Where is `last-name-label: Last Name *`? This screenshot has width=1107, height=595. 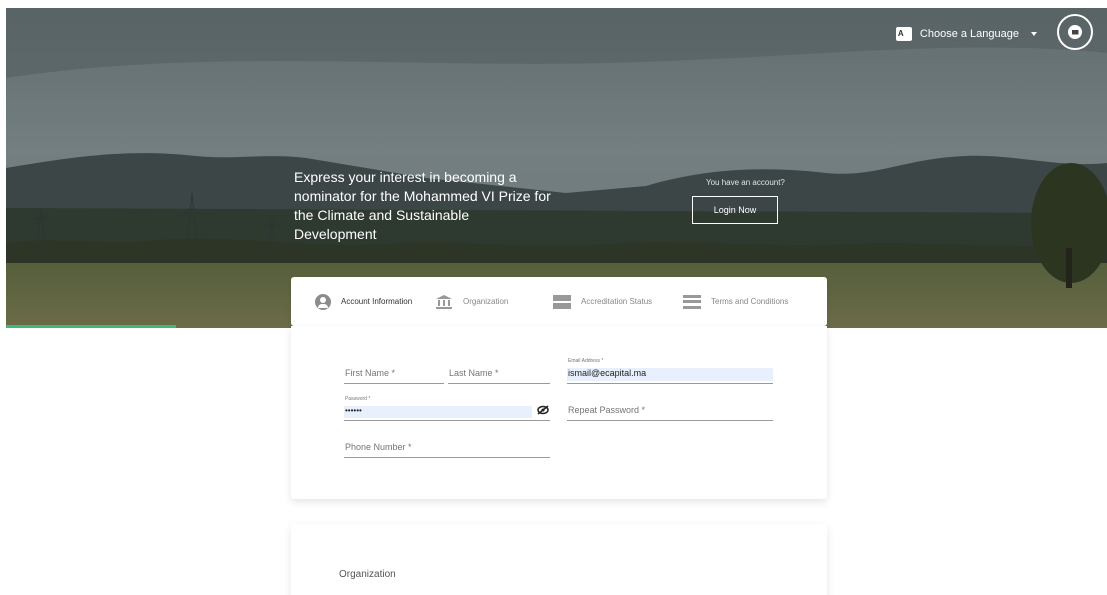
last-name-label: Last Name * is located at coordinates (474, 373).